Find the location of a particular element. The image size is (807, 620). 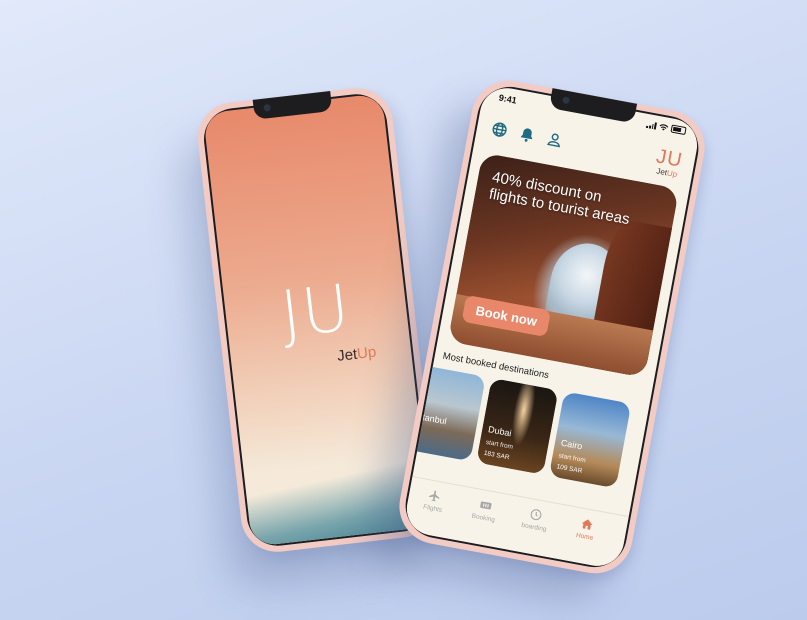

splash-logo: JU is located at coordinates (316, 312).